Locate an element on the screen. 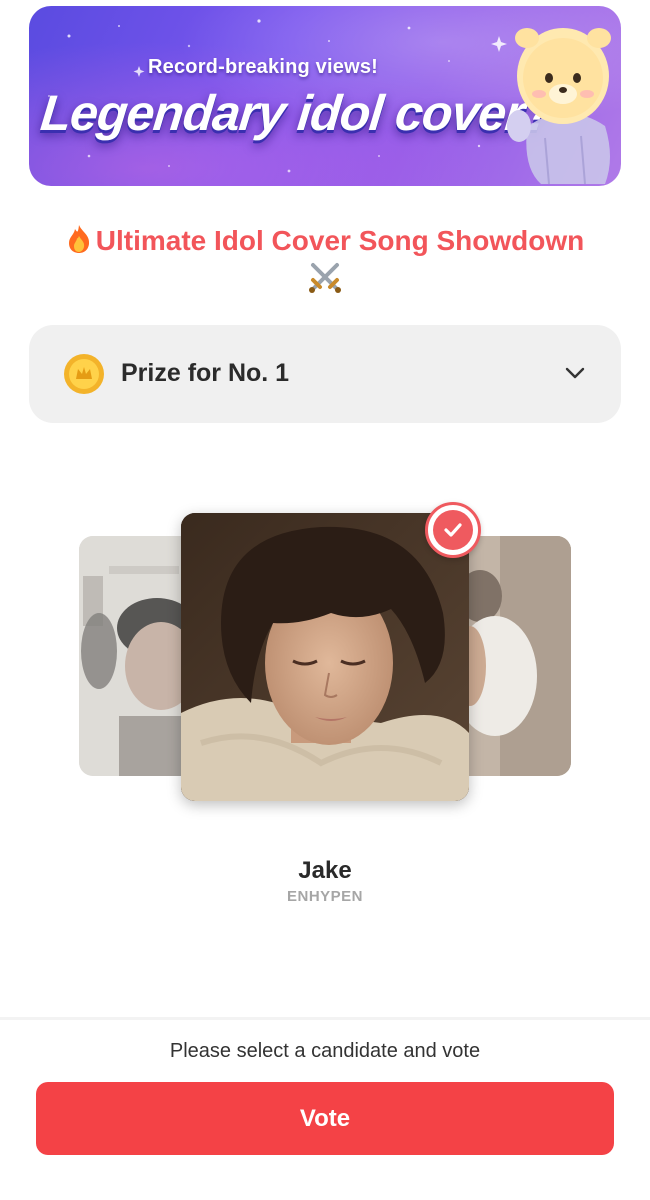 This screenshot has height=1200, width=650. candidate-card-selected is located at coordinates (325, 657).